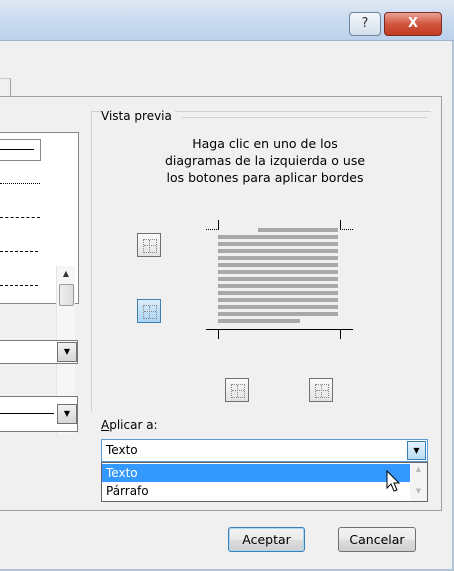 Image resolution: width=454 pixels, height=571 pixels. I want to click on bottom-border-button, so click(149, 311).